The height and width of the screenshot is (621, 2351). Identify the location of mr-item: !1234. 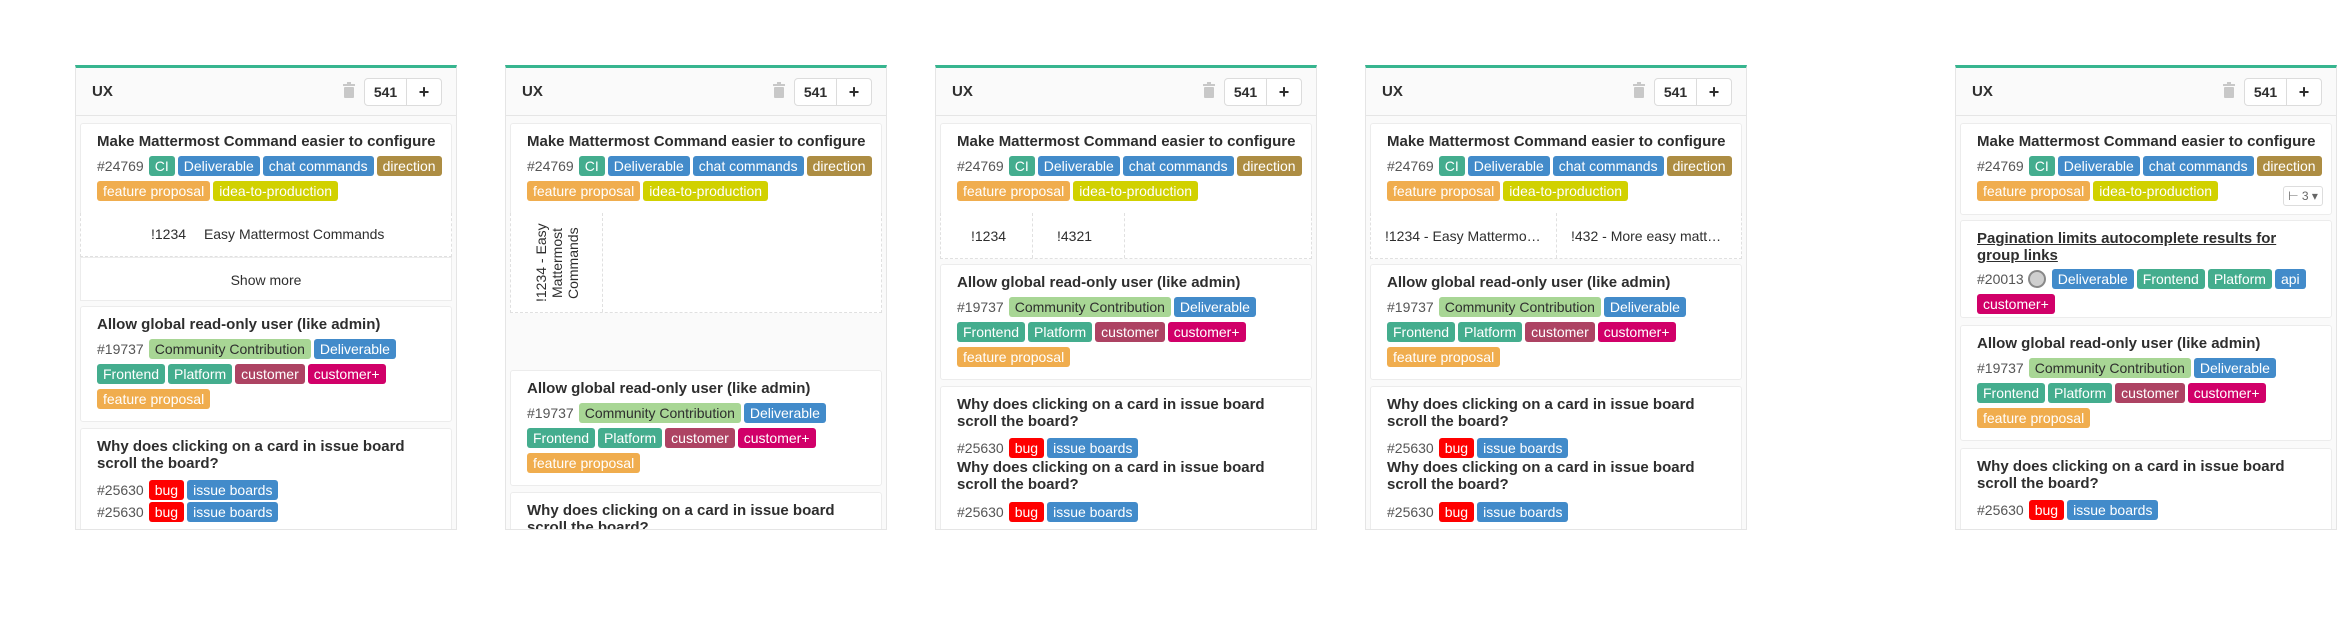
(987, 235).